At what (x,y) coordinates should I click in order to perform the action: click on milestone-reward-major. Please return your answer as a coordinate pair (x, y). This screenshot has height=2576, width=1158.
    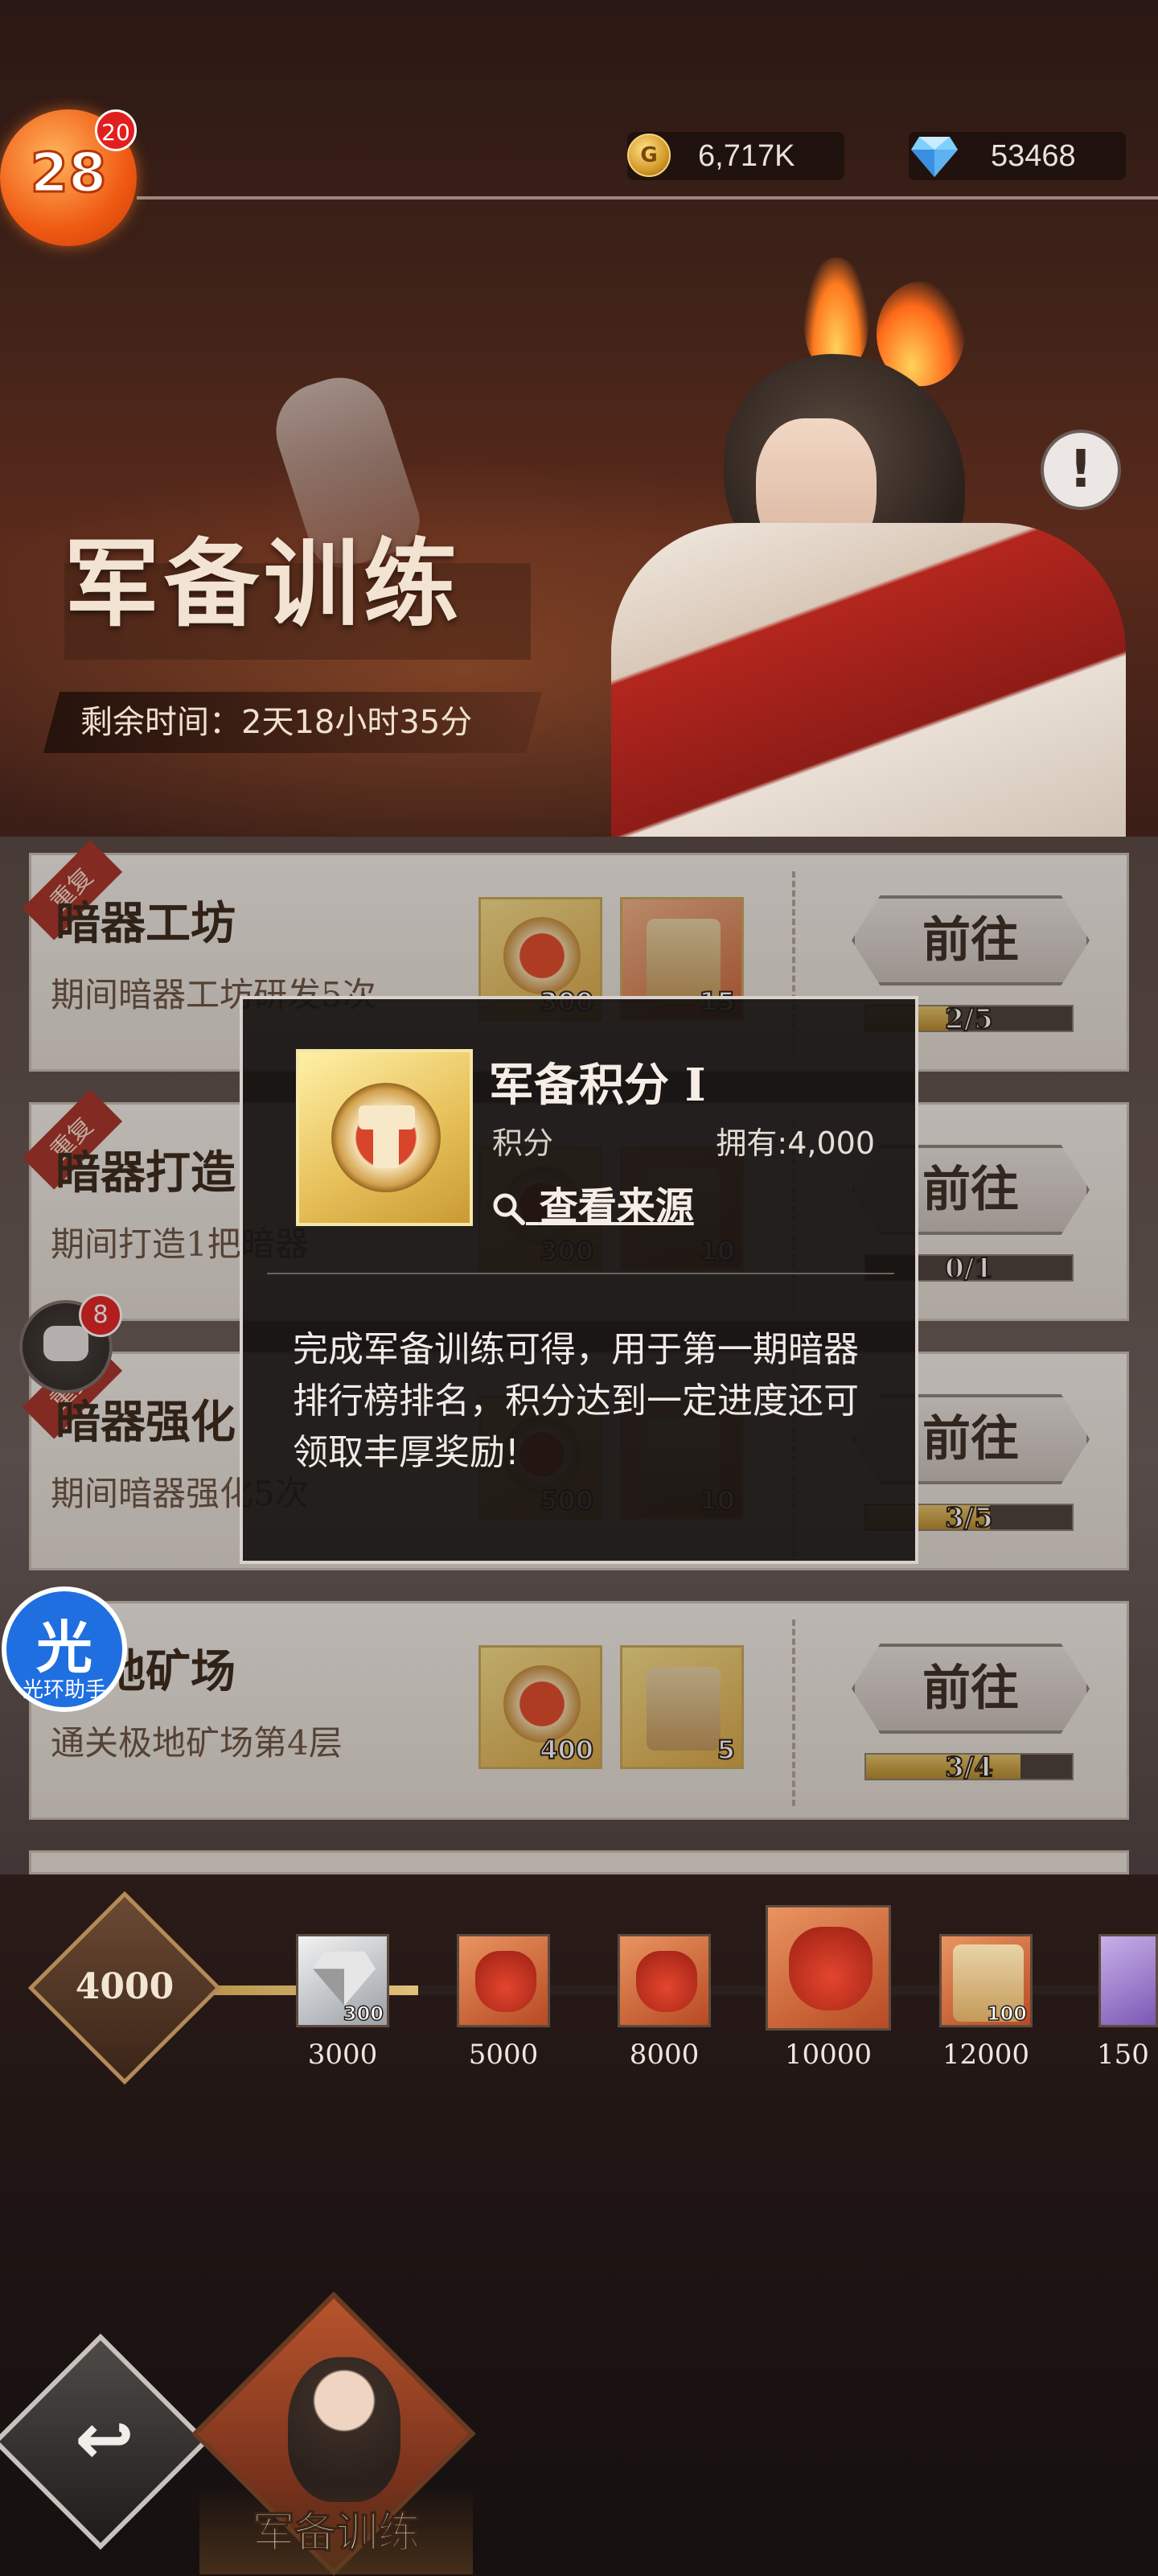
    Looking at the image, I should click on (829, 1968).